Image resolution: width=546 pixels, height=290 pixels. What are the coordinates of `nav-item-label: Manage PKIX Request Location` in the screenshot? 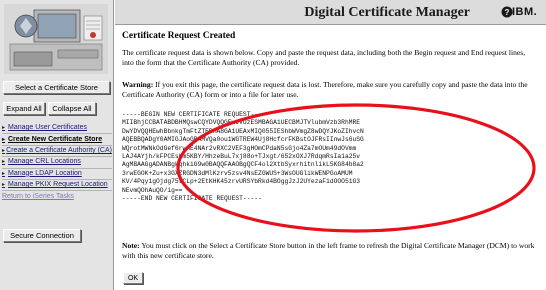 It's located at (58, 185).